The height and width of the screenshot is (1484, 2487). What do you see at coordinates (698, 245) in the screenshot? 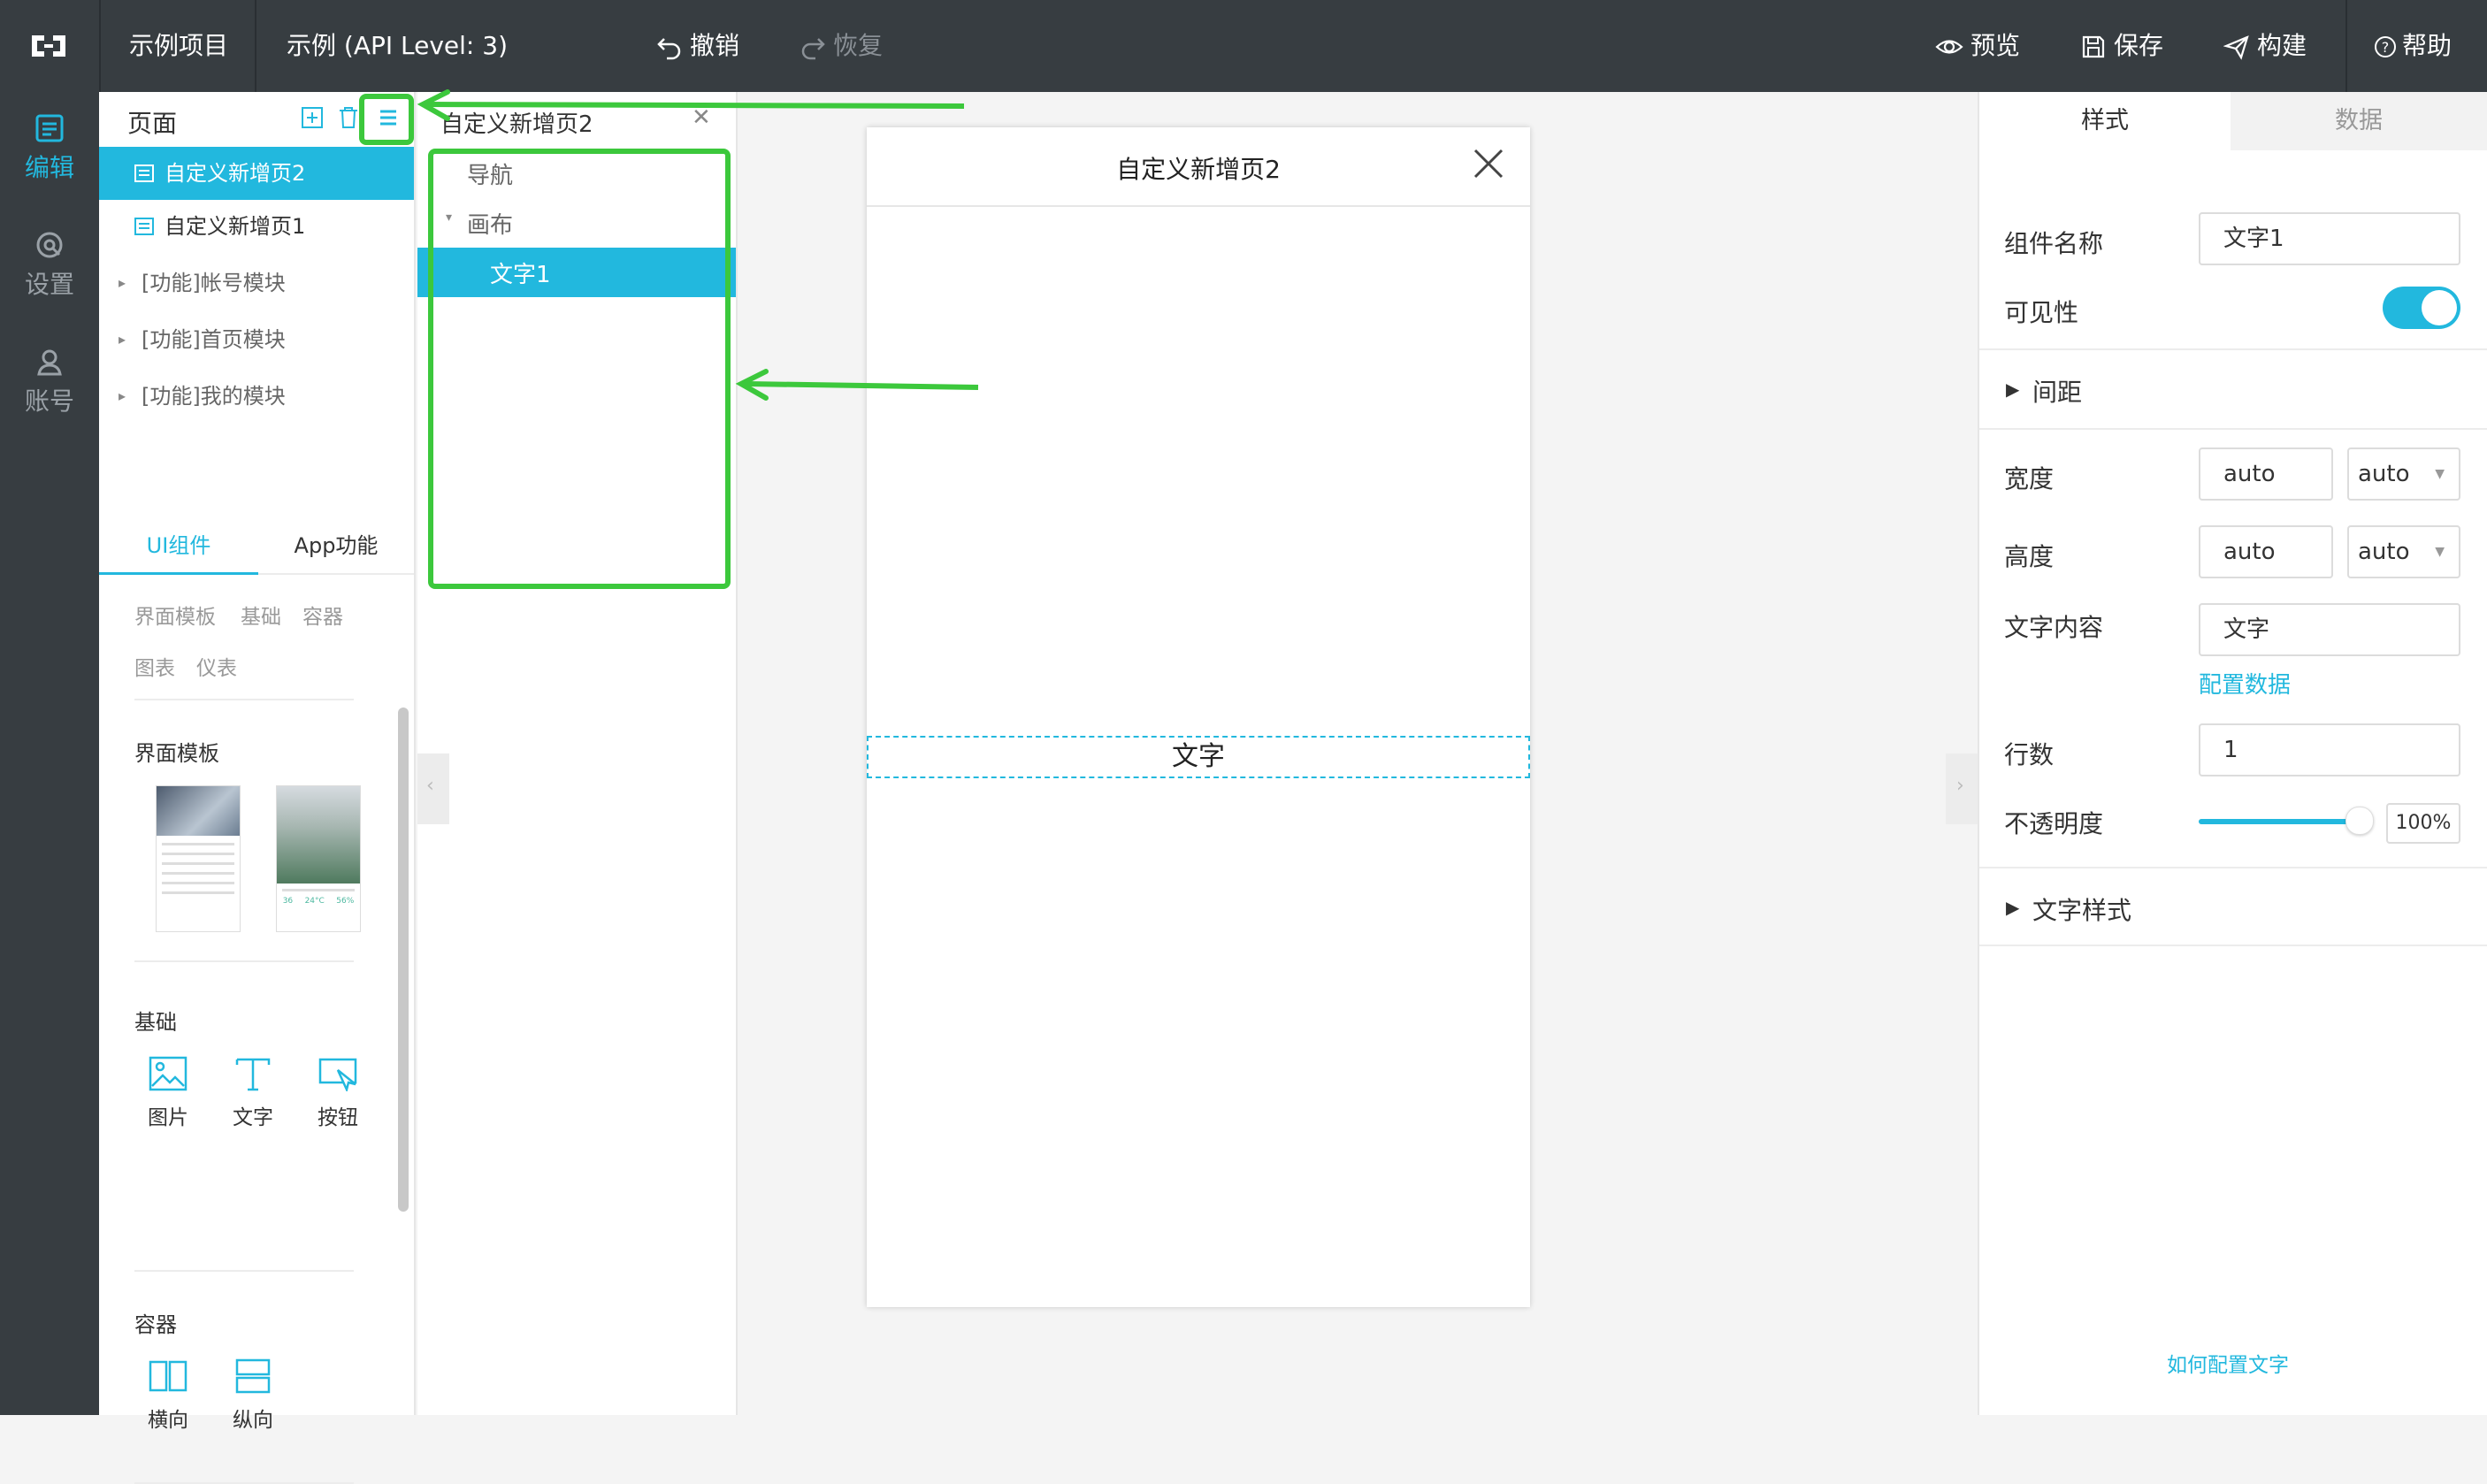
I see `annotation-arrows` at bounding box center [698, 245].